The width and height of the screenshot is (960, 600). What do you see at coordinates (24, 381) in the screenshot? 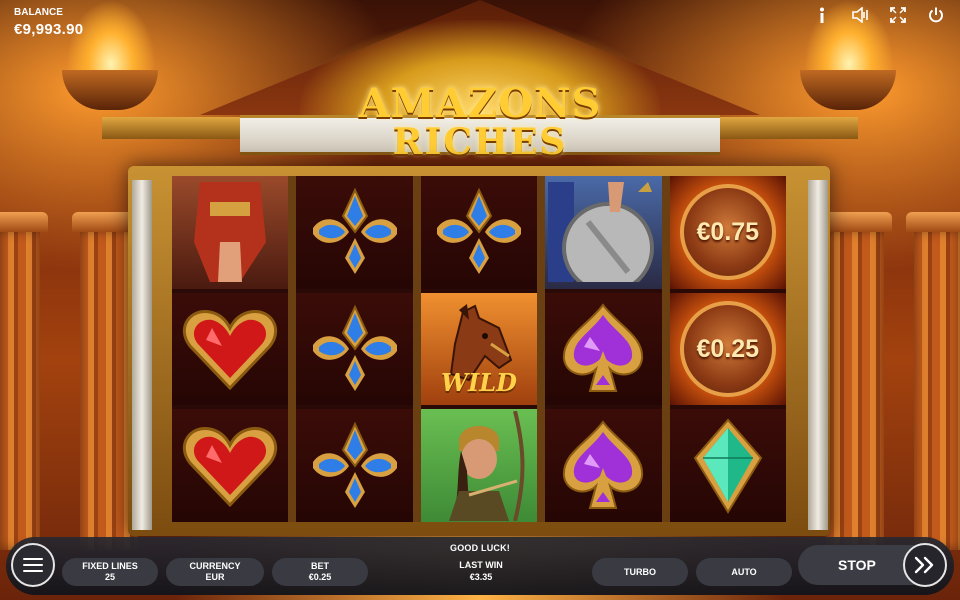
I see `far-left-column` at bounding box center [24, 381].